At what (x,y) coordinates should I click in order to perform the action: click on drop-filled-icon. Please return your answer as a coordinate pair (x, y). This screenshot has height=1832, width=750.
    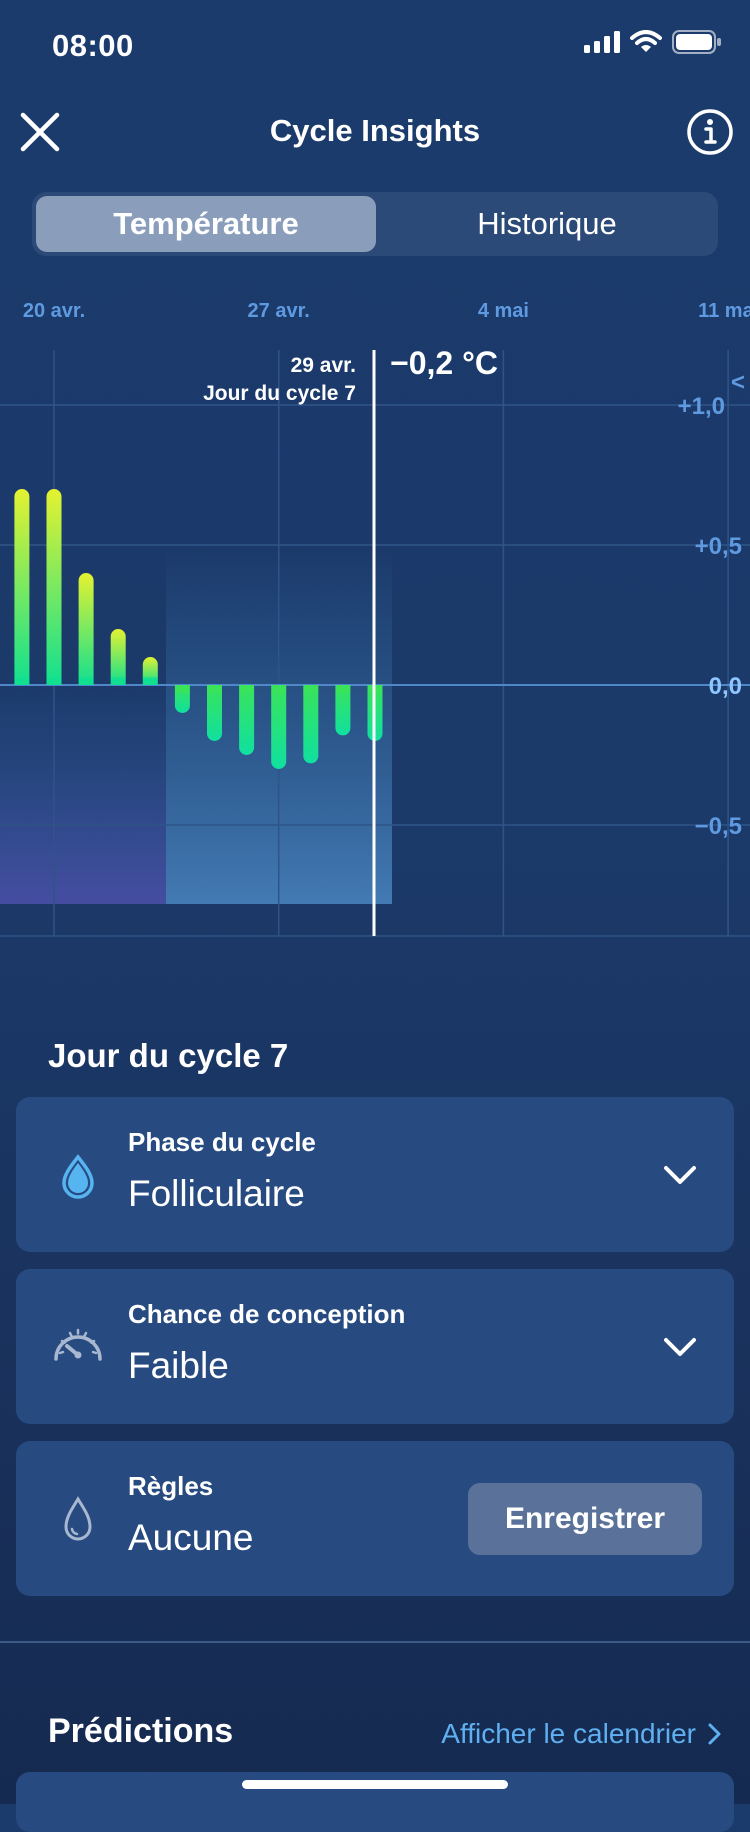
    Looking at the image, I should click on (78, 1176).